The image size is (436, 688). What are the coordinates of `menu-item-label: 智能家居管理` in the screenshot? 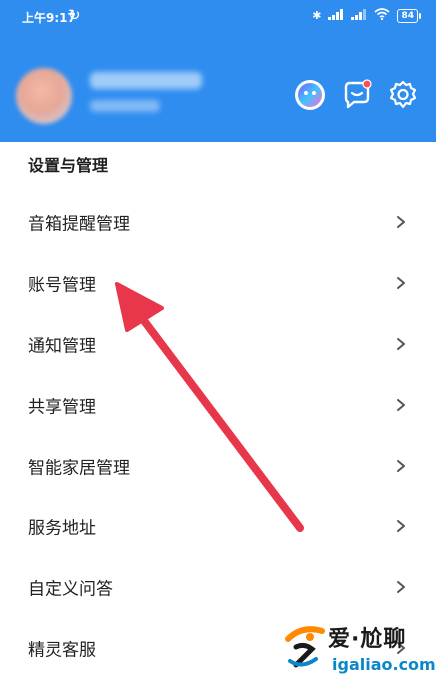 It's located at (79, 468).